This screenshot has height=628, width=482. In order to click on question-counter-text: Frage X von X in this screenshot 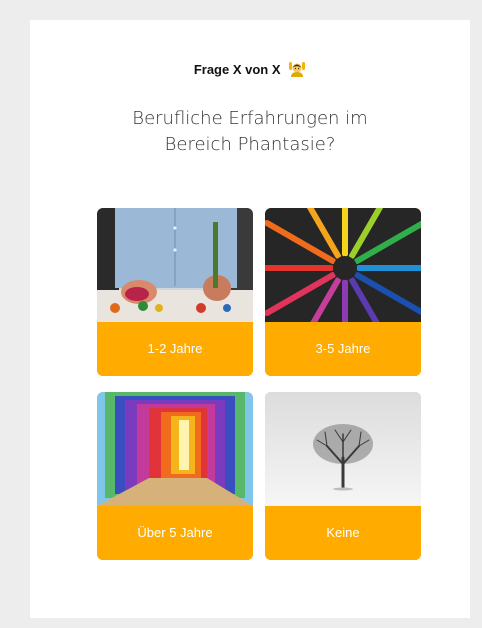, I will do `click(237, 69)`.